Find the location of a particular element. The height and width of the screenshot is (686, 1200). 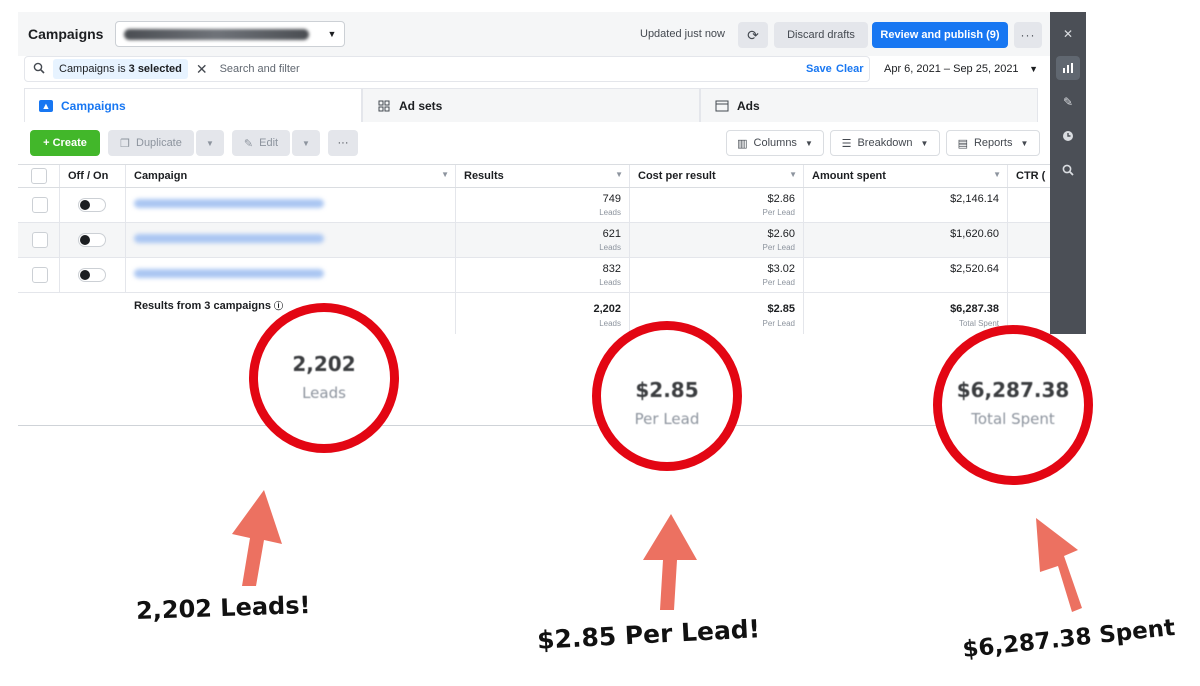

create-button: + Create is located at coordinates (65, 143).